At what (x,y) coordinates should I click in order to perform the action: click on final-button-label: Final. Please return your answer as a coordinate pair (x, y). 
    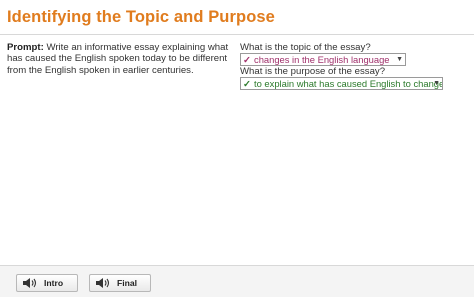
    Looking at the image, I should click on (127, 283).